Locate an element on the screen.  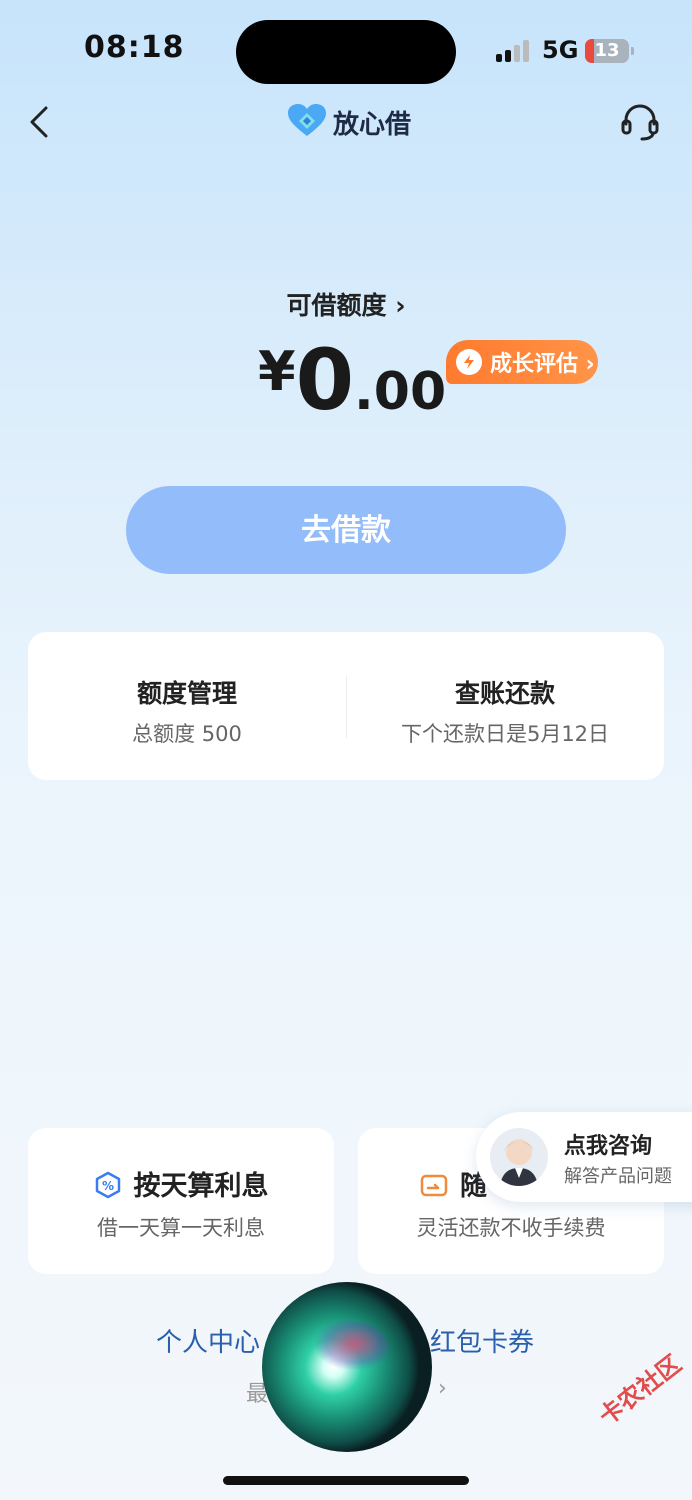
growth-assessment-badge: 成长评估 › is located at coordinates (522, 362).